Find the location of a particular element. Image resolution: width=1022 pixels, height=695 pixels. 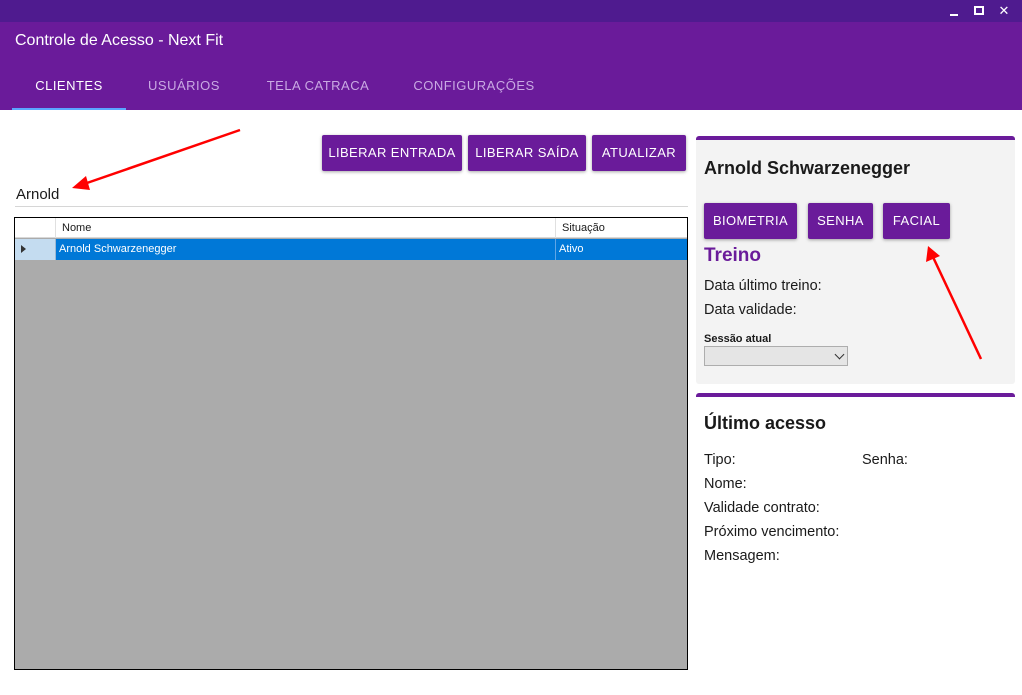

data-validade-label: Data validade: is located at coordinates (750, 310).